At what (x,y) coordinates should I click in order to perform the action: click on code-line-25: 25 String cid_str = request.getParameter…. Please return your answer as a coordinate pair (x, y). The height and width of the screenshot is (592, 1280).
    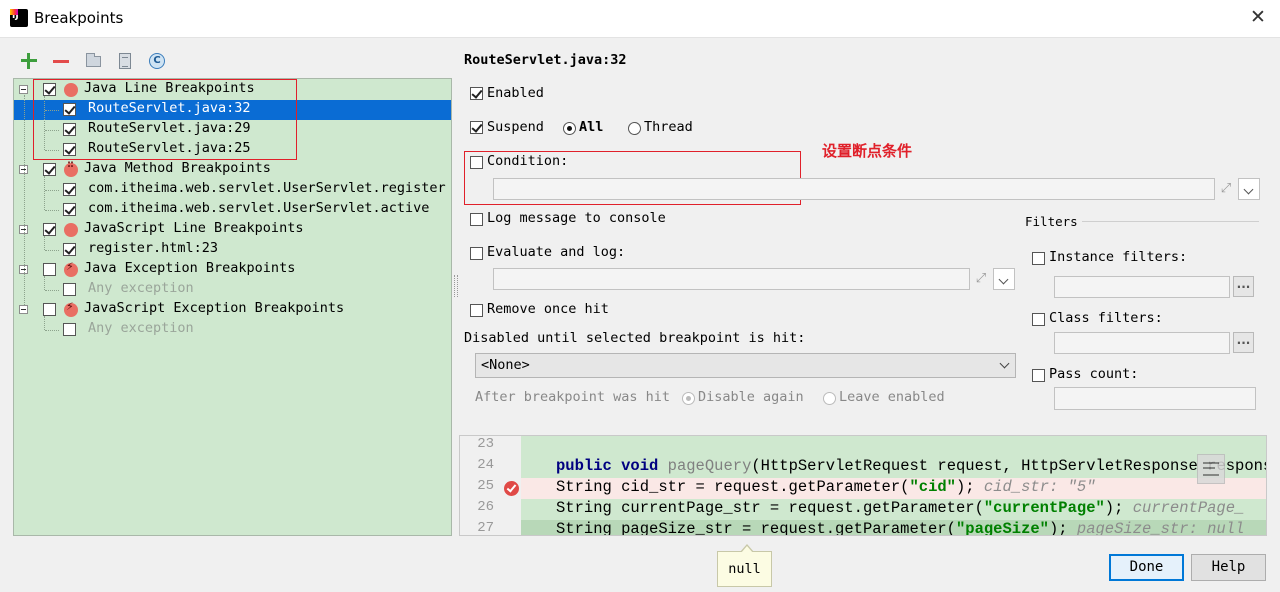
    Looking at the image, I should click on (863, 488).